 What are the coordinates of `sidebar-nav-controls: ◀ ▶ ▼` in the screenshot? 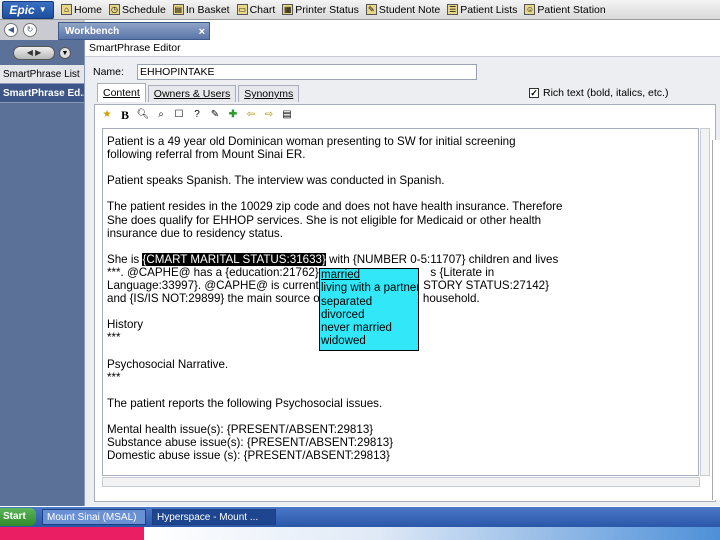 It's located at (42, 52).